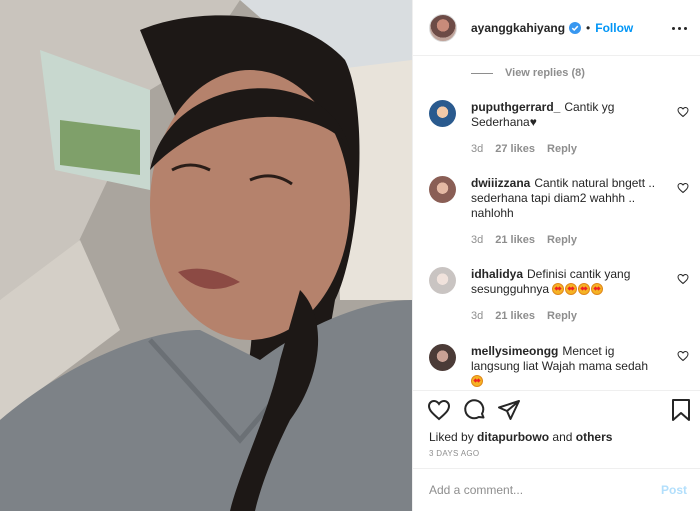 This screenshot has width=700, height=511. I want to click on view-replies-button: View replies (8), so click(528, 73).